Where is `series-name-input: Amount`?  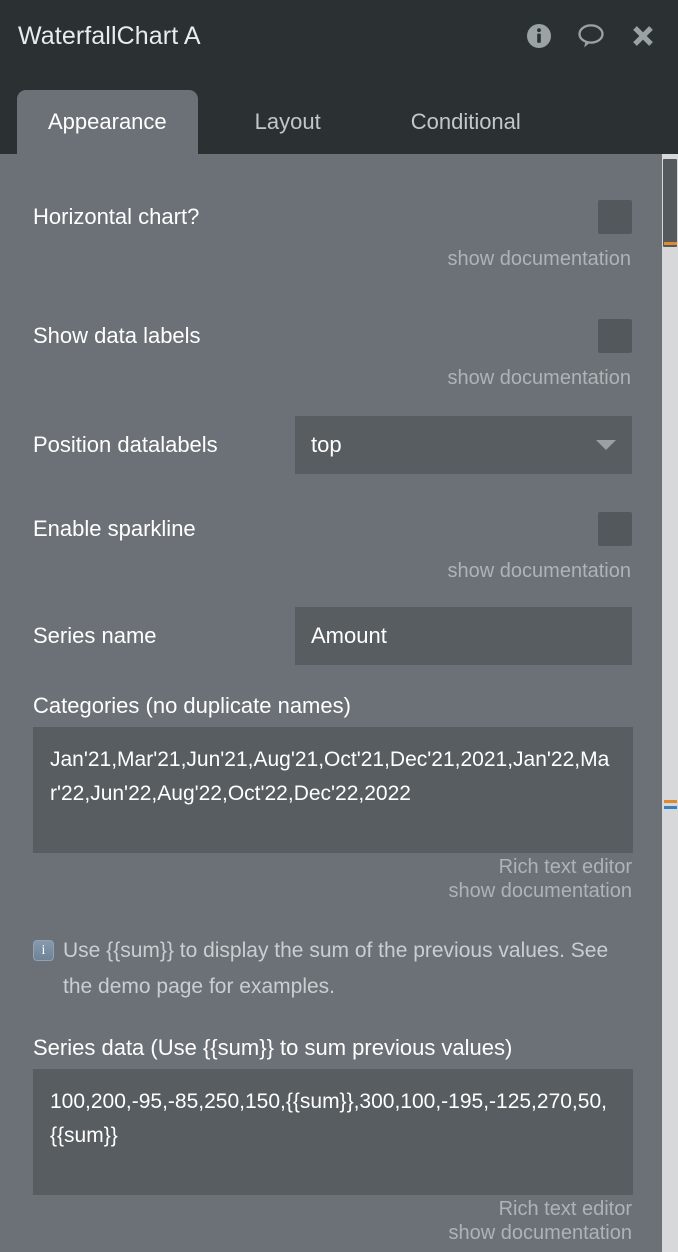
series-name-input: Amount is located at coordinates (463, 636).